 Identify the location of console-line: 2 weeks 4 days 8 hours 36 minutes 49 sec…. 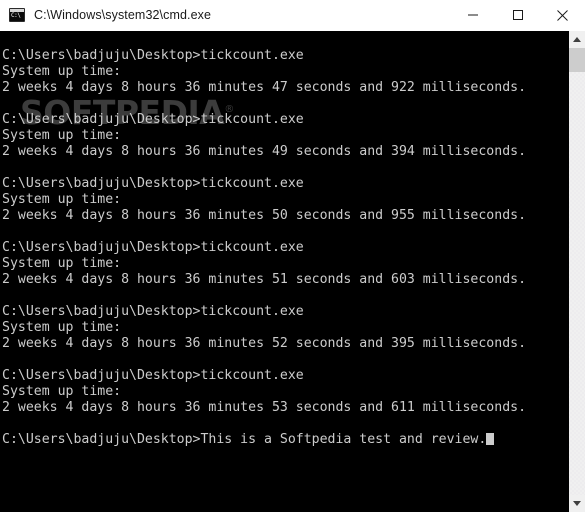
(264, 151).